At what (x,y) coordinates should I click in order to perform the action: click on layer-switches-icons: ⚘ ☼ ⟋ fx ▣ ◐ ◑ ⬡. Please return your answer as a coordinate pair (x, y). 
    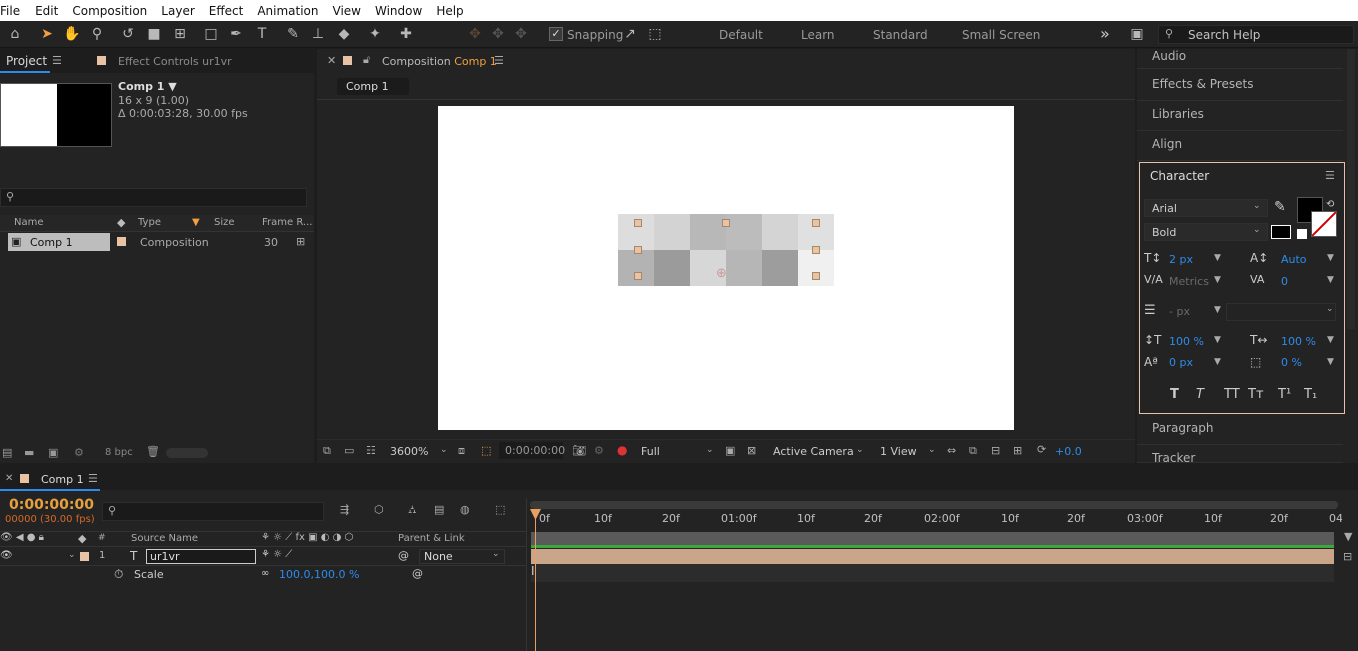
    Looking at the image, I should click on (307, 537).